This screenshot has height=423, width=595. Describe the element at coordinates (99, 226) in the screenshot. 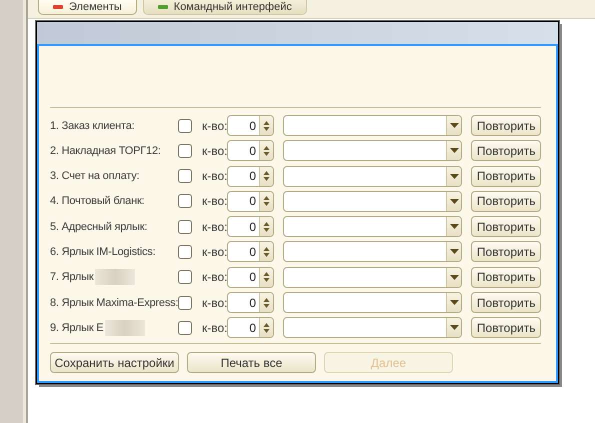

I see `row-label: 5. Адресный ярлык:` at that location.